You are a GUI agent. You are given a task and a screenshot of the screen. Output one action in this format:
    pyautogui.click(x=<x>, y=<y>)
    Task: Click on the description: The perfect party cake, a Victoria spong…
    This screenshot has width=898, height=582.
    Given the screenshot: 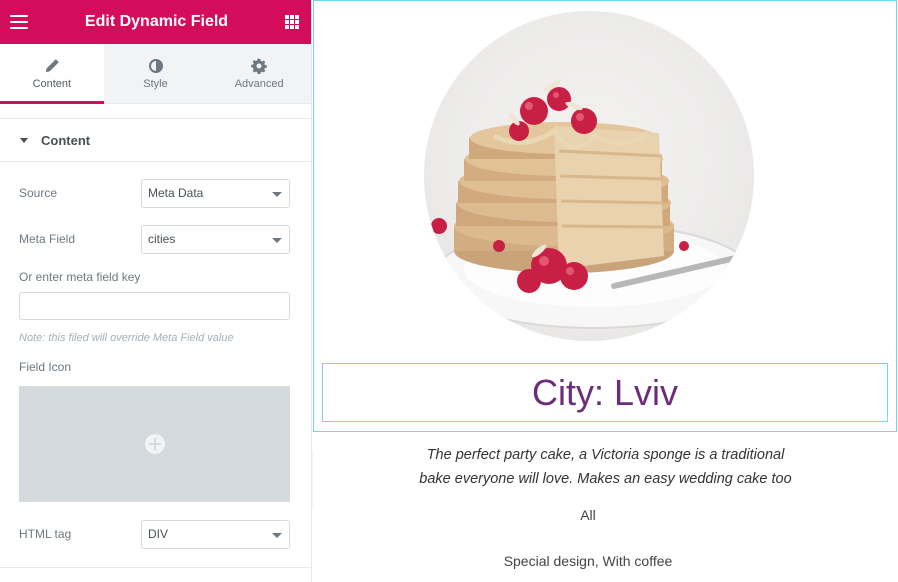 What is the action you would take?
    pyautogui.click(x=605, y=467)
    